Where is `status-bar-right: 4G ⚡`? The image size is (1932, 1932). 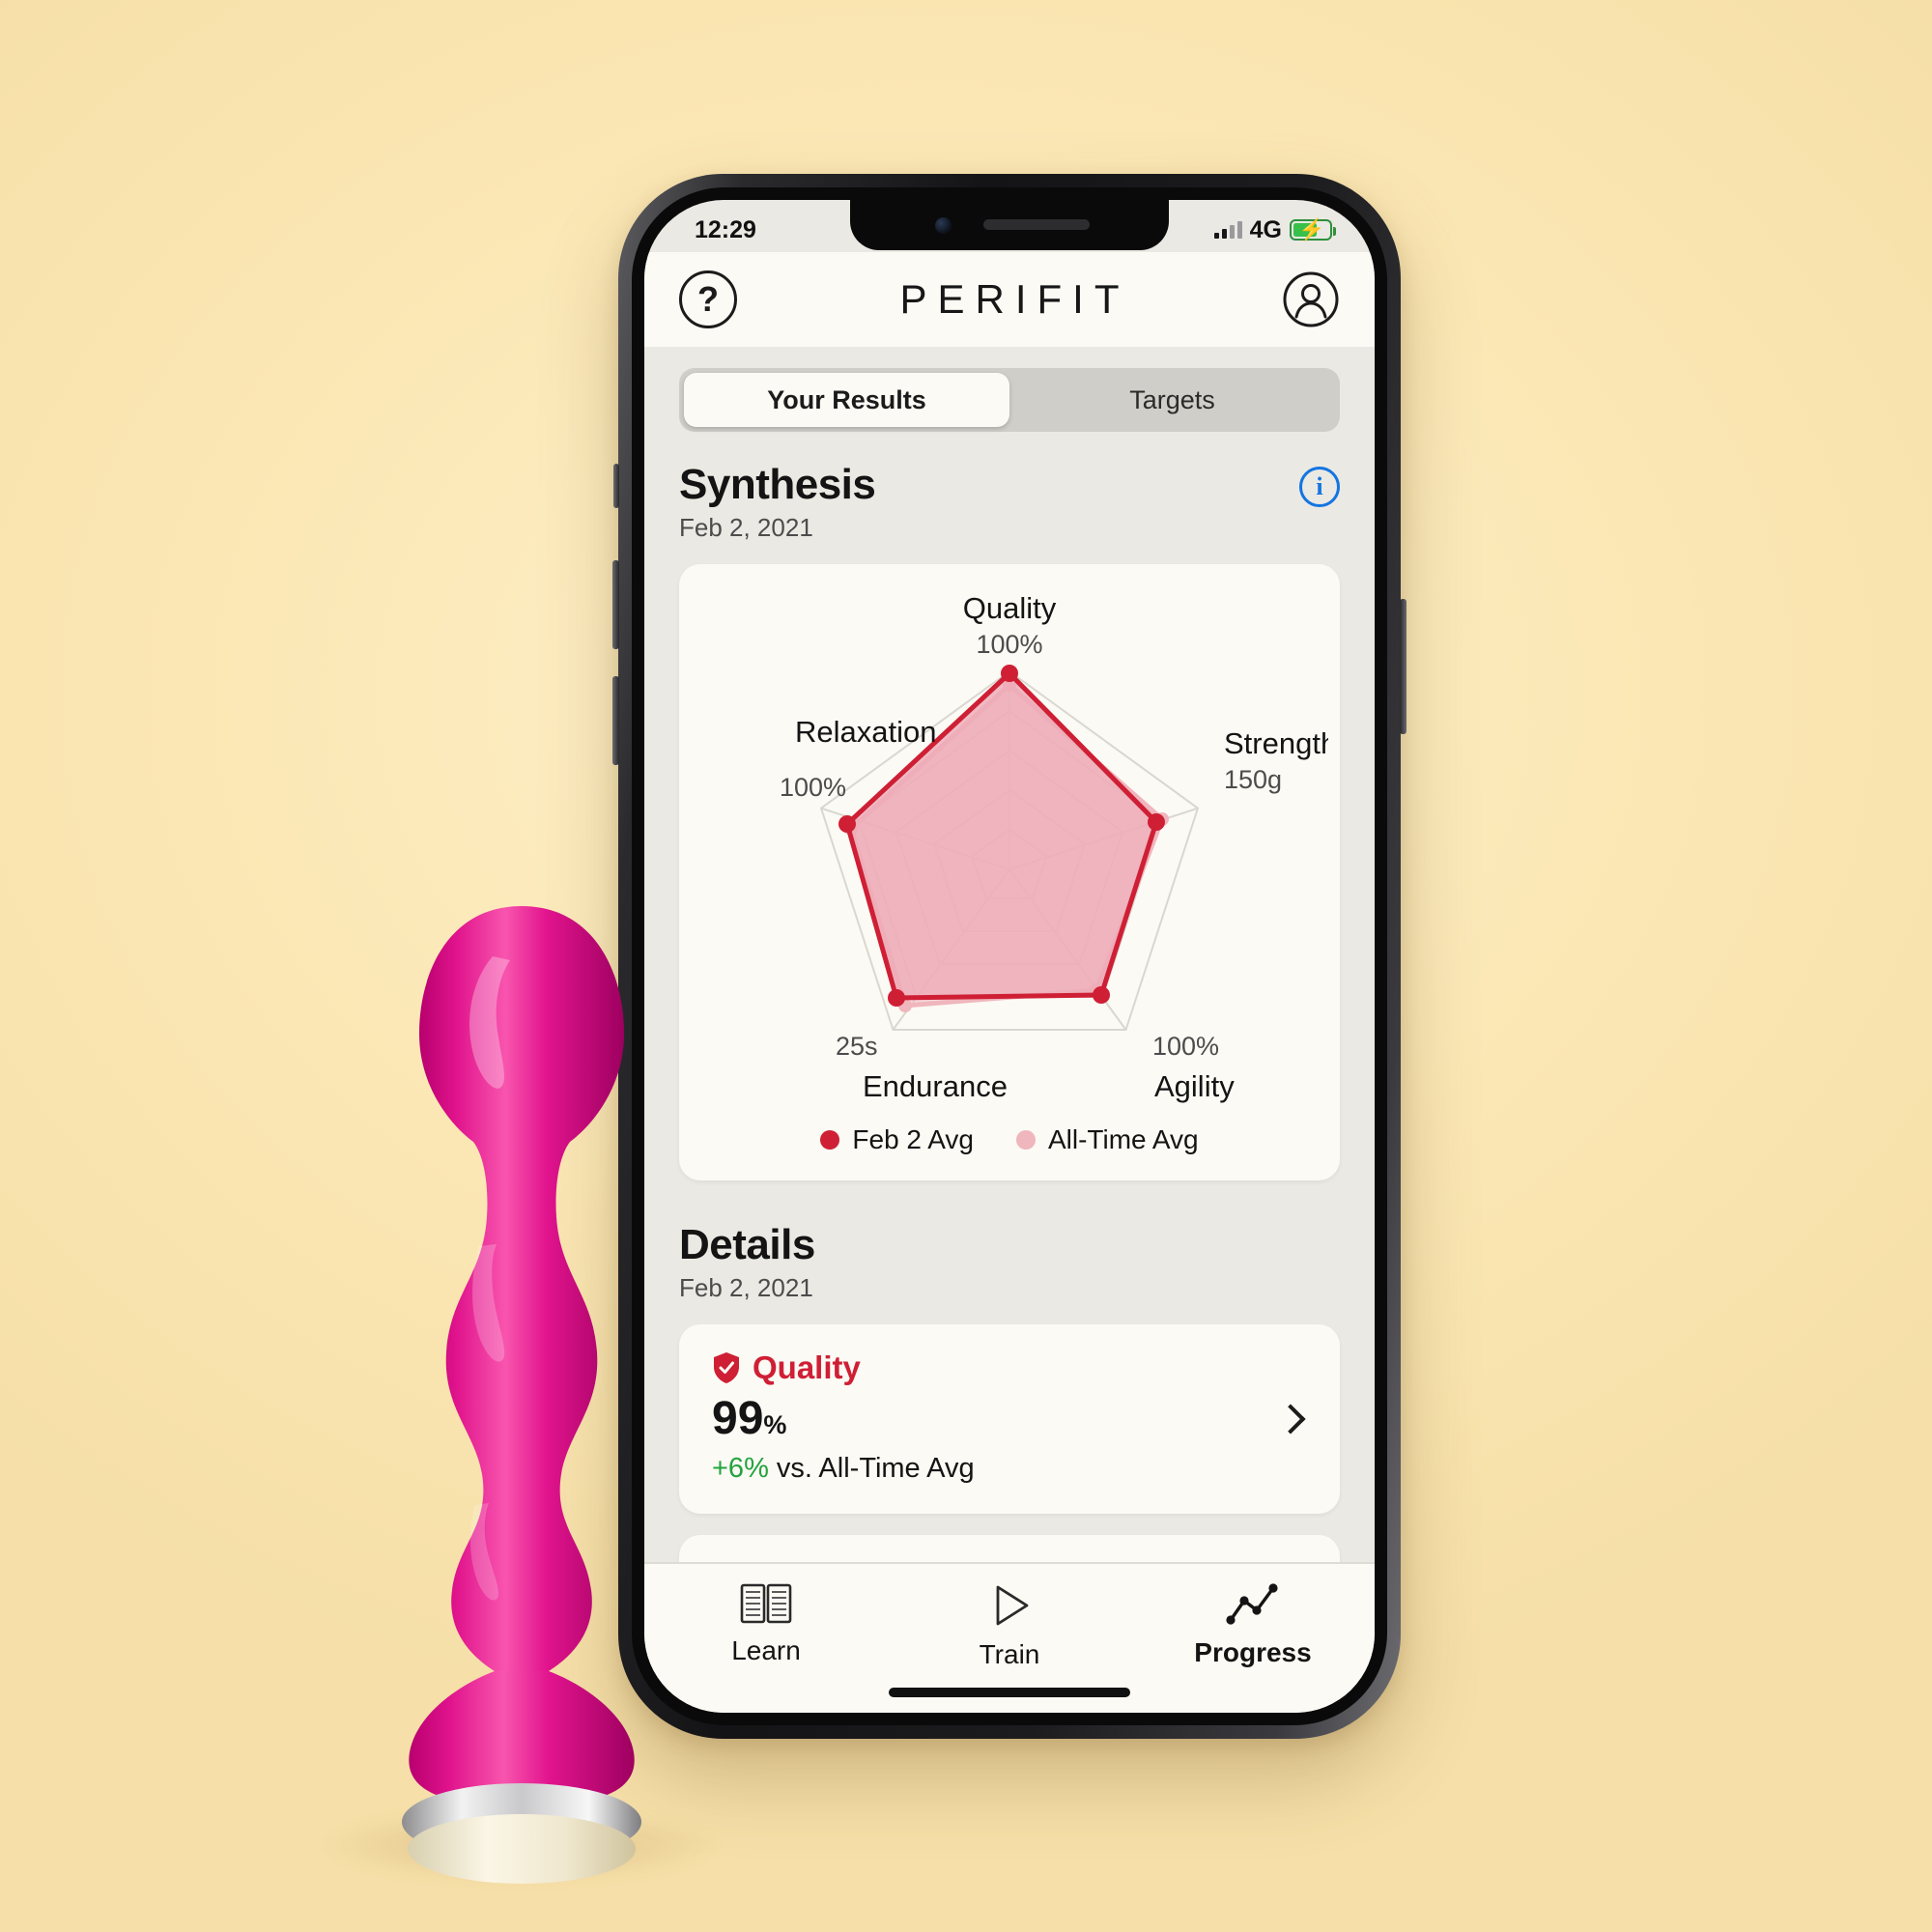
status-bar-right: 4G ⚡ is located at coordinates (1274, 229).